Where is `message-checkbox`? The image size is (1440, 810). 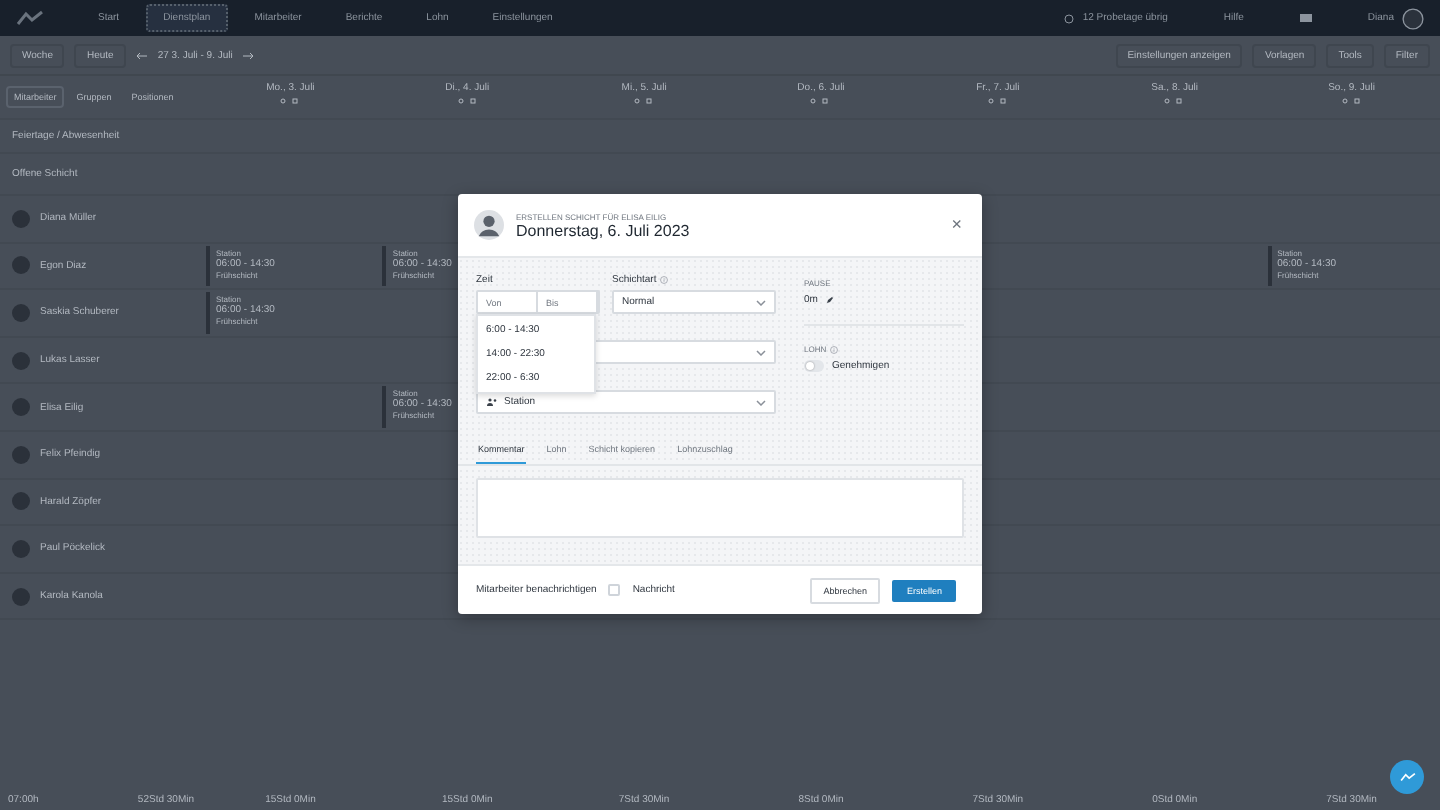
message-checkbox is located at coordinates (614, 590).